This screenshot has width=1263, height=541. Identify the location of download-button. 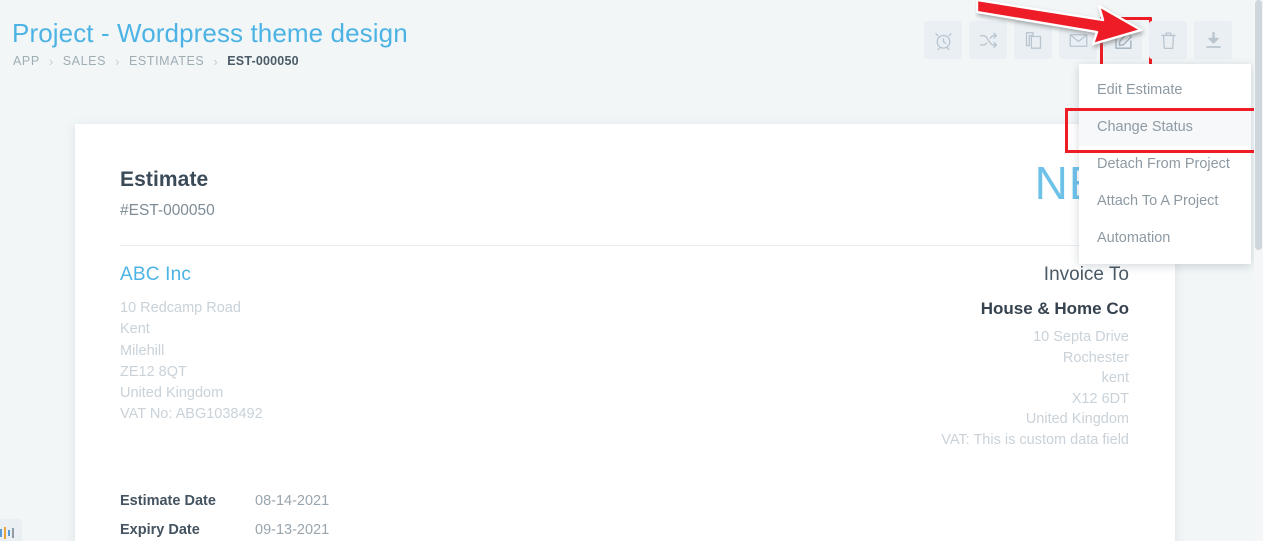
(1213, 40).